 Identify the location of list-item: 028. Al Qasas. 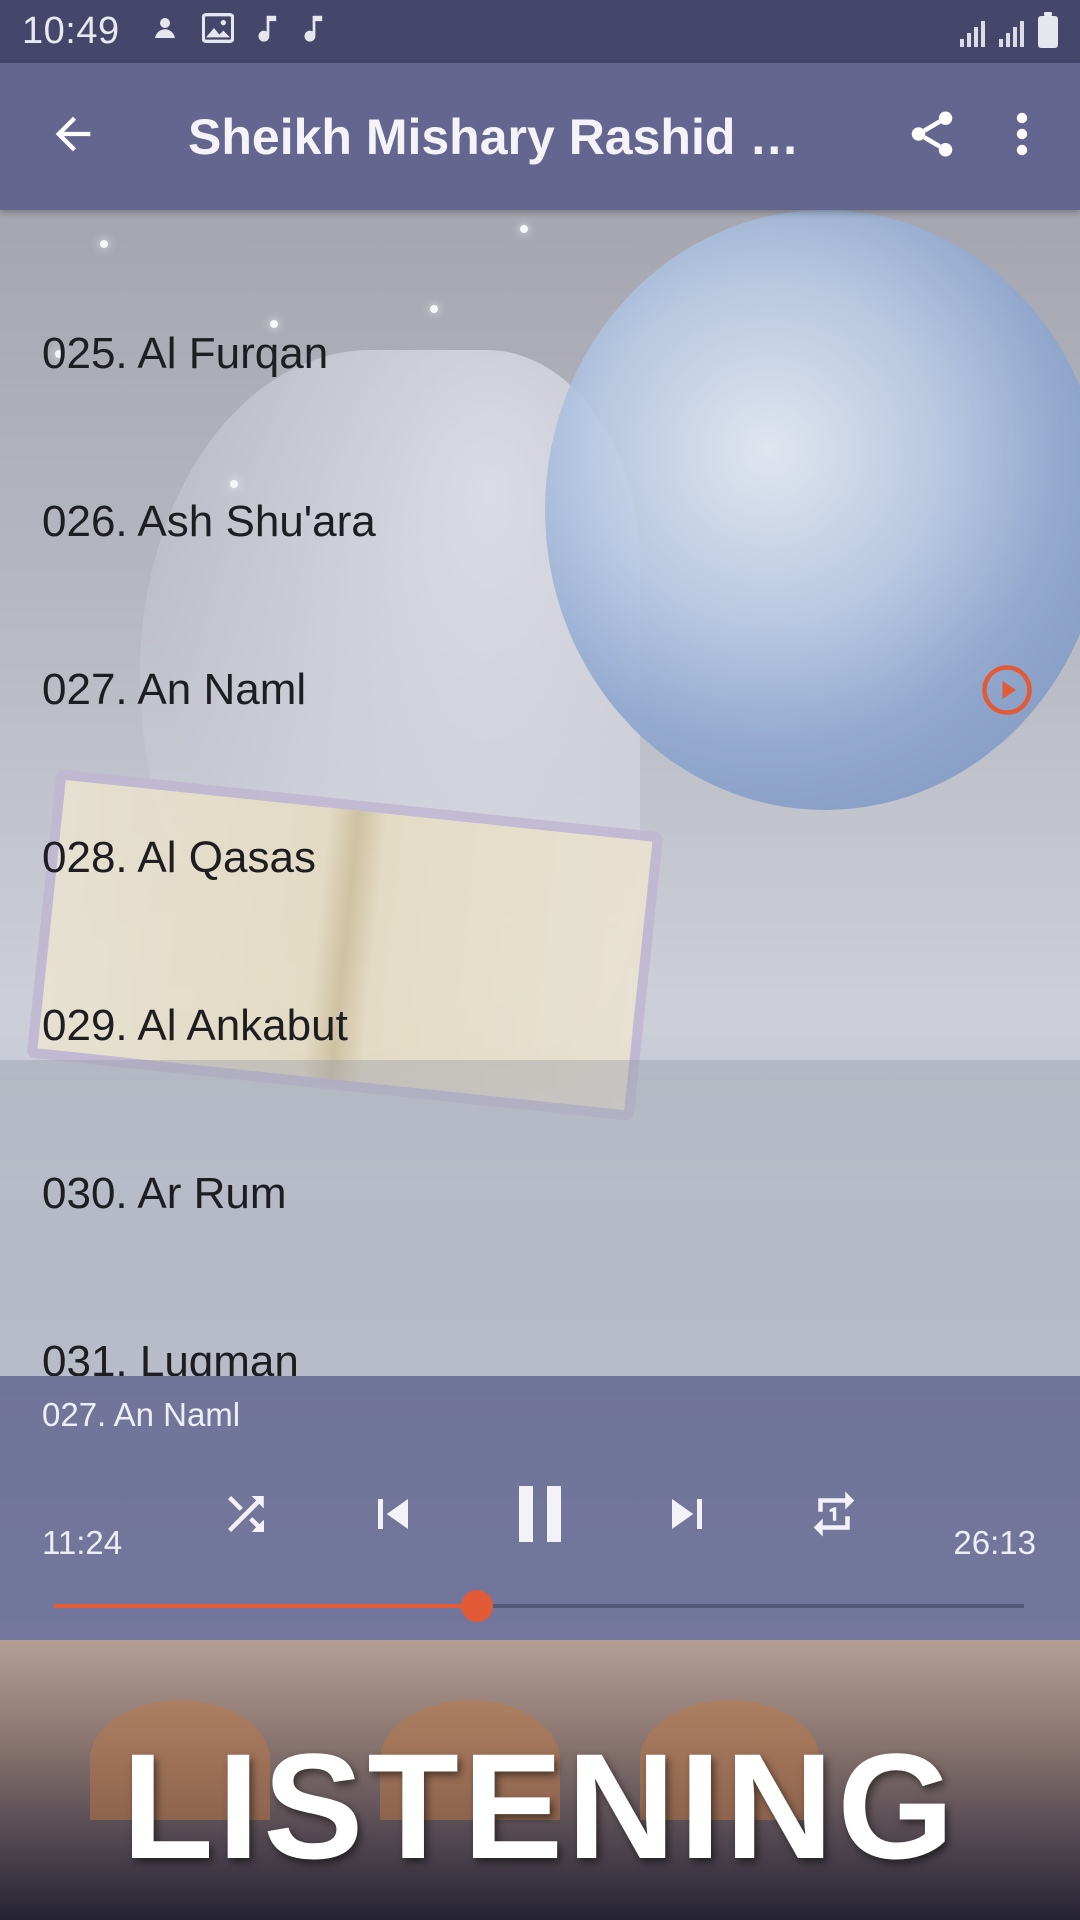
(540, 858).